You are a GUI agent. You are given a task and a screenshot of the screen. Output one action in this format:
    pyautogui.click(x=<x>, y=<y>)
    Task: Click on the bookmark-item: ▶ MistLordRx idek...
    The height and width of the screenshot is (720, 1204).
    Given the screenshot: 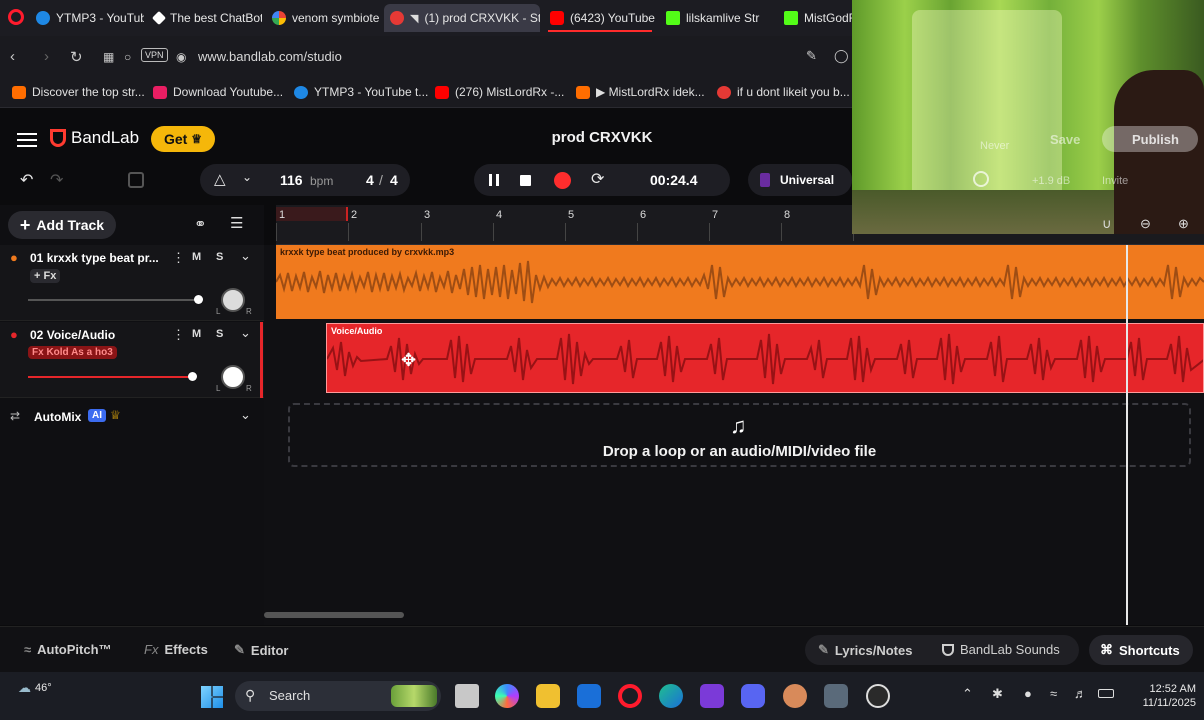 What is the action you would take?
    pyautogui.click(x=640, y=92)
    